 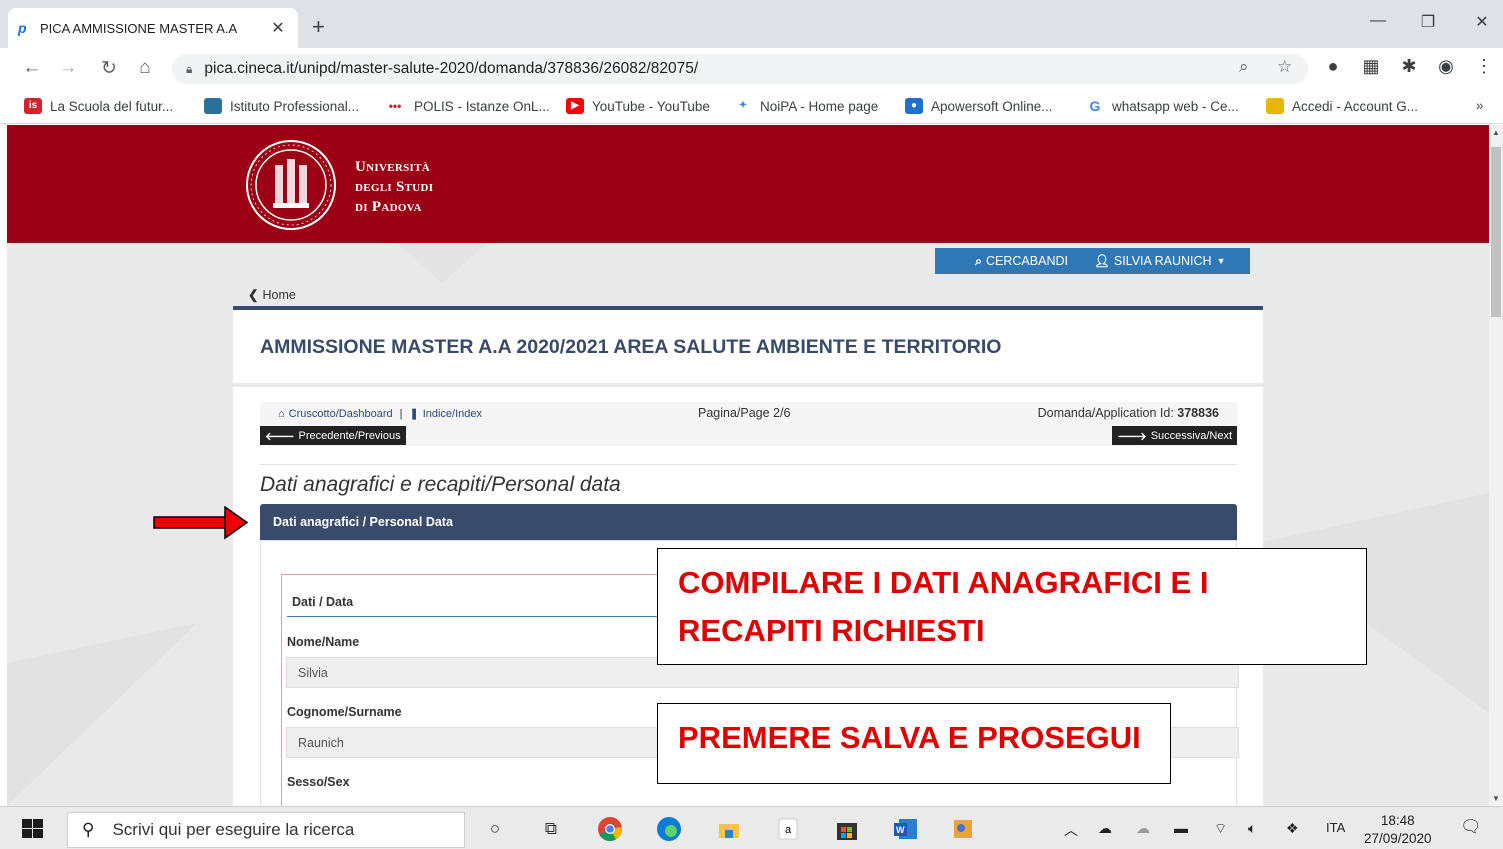 I want to click on cercabandi-link: ⌕ CERCABANDI, so click(x=1021, y=261).